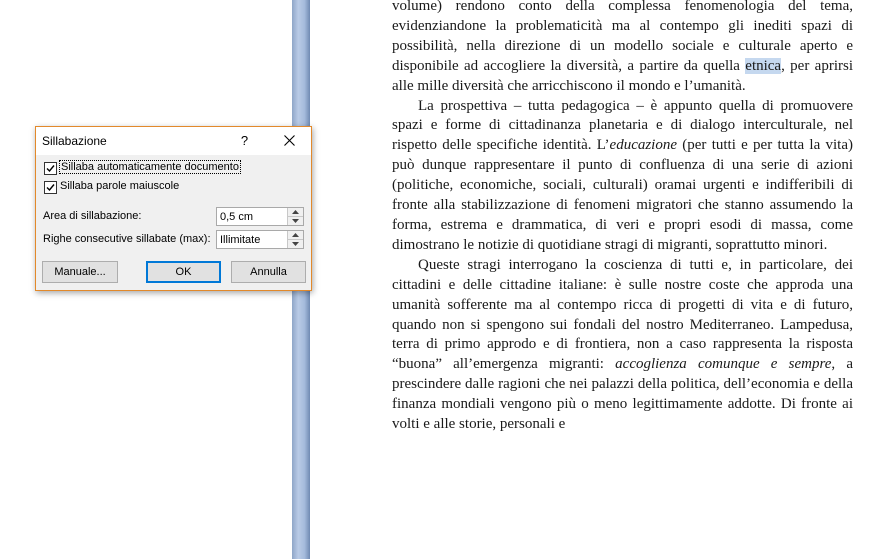 The height and width of the screenshot is (559, 882). I want to click on cancel-button: Annulla, so click(268, 272).